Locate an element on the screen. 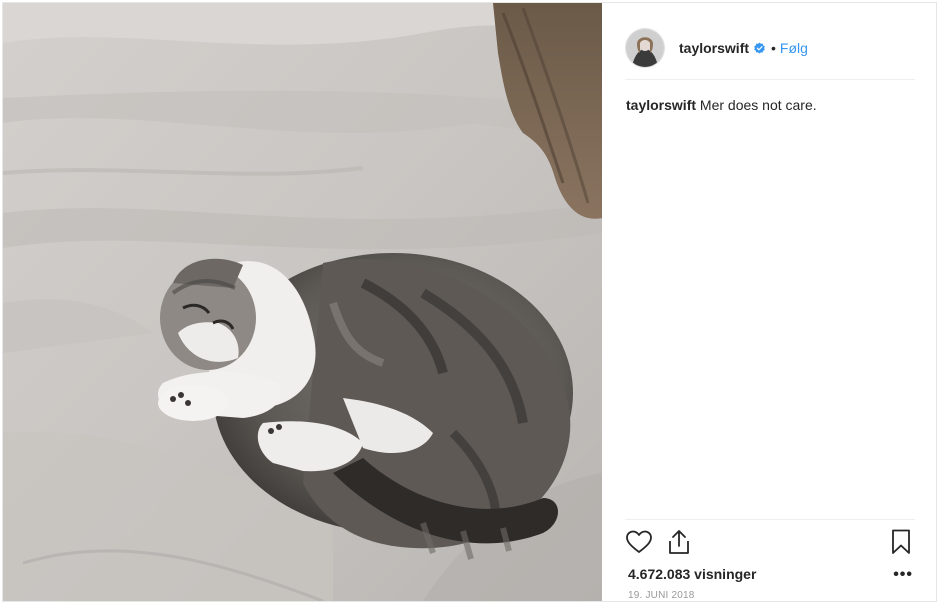 This screenshot has height=604, width=939. verified-badge-icon is located at coordinates (759, 48).